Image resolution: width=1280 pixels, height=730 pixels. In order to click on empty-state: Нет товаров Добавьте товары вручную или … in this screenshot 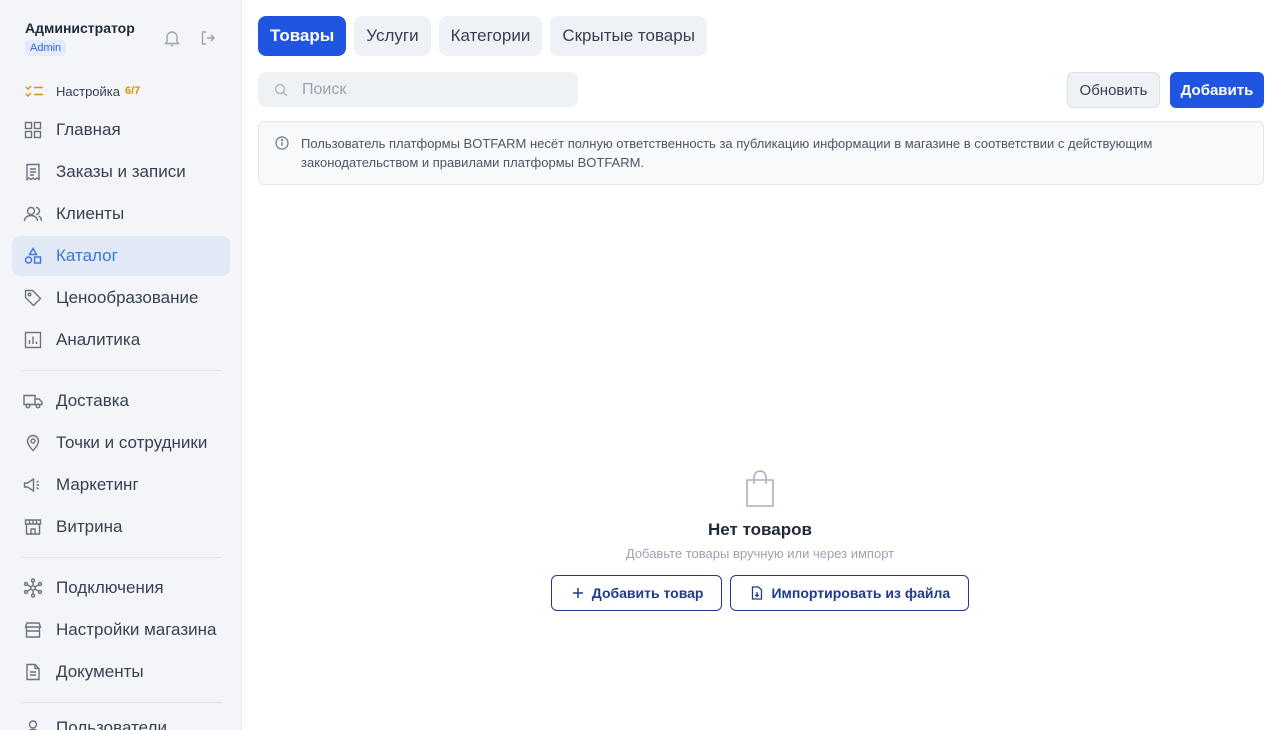, I will do `click(760, 540)`.